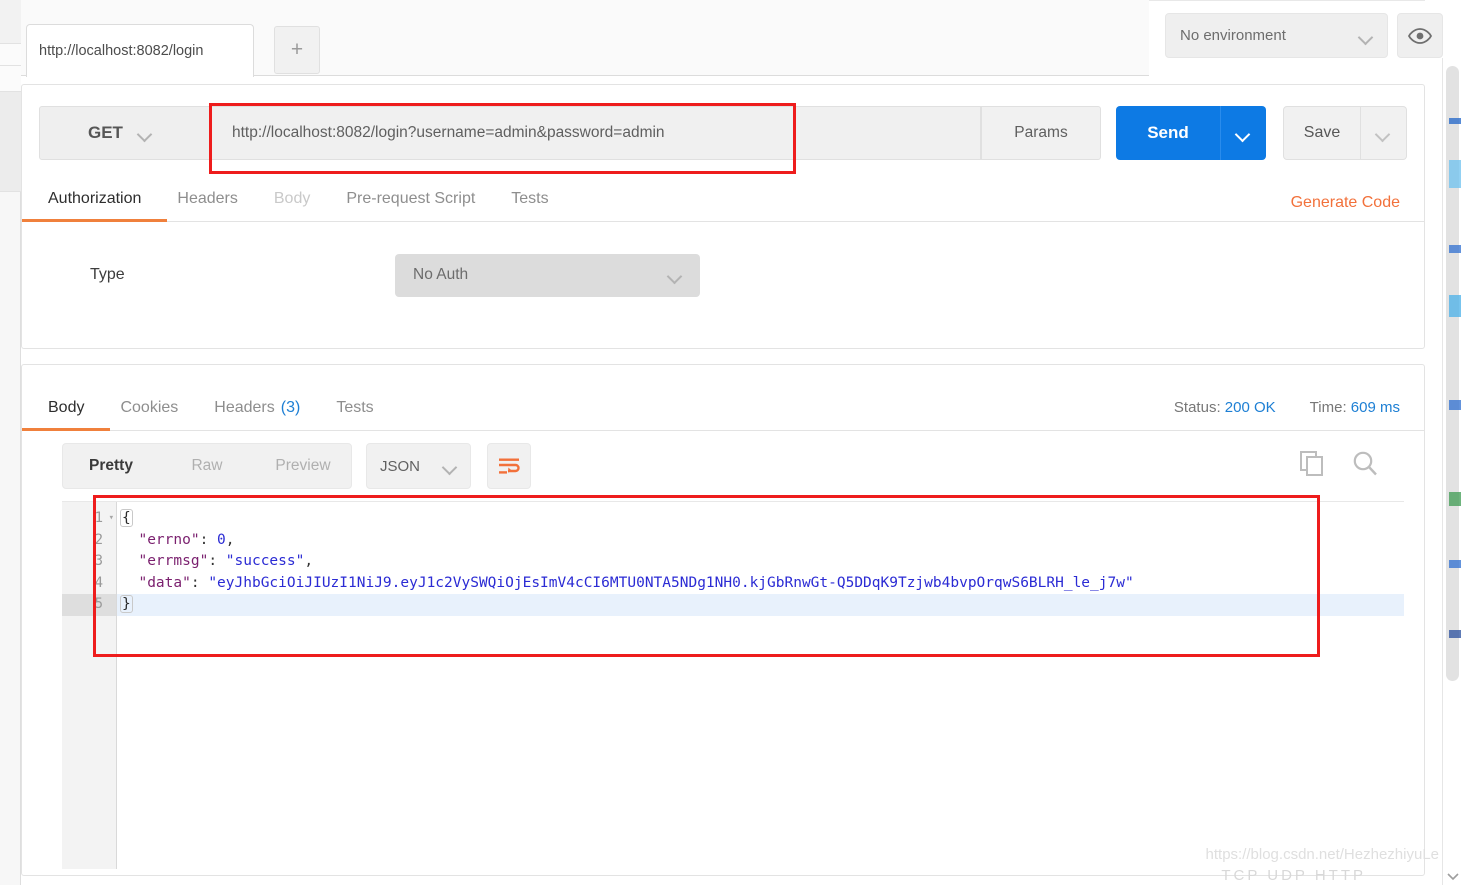  Describe the element at coordinates (441, 274) in the screenshot. I see `auth-type-value: No Auth` at that location.